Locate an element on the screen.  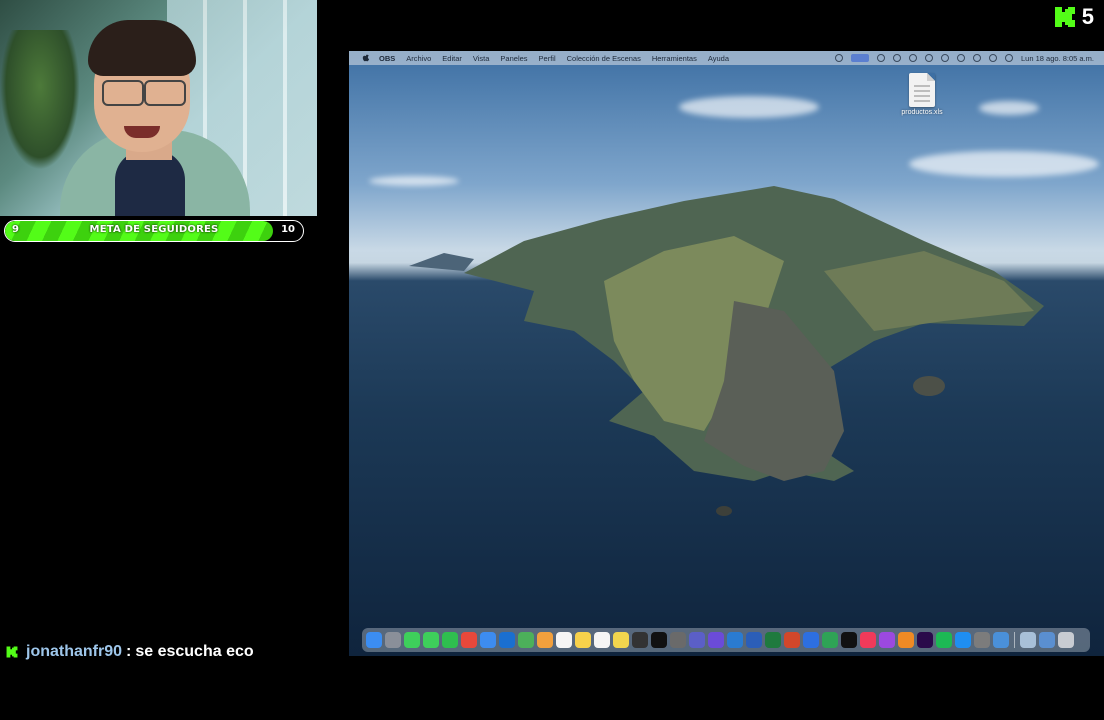
chat-message: jonathanfr90 : se escucha eco is located at coordinates (130, 652).